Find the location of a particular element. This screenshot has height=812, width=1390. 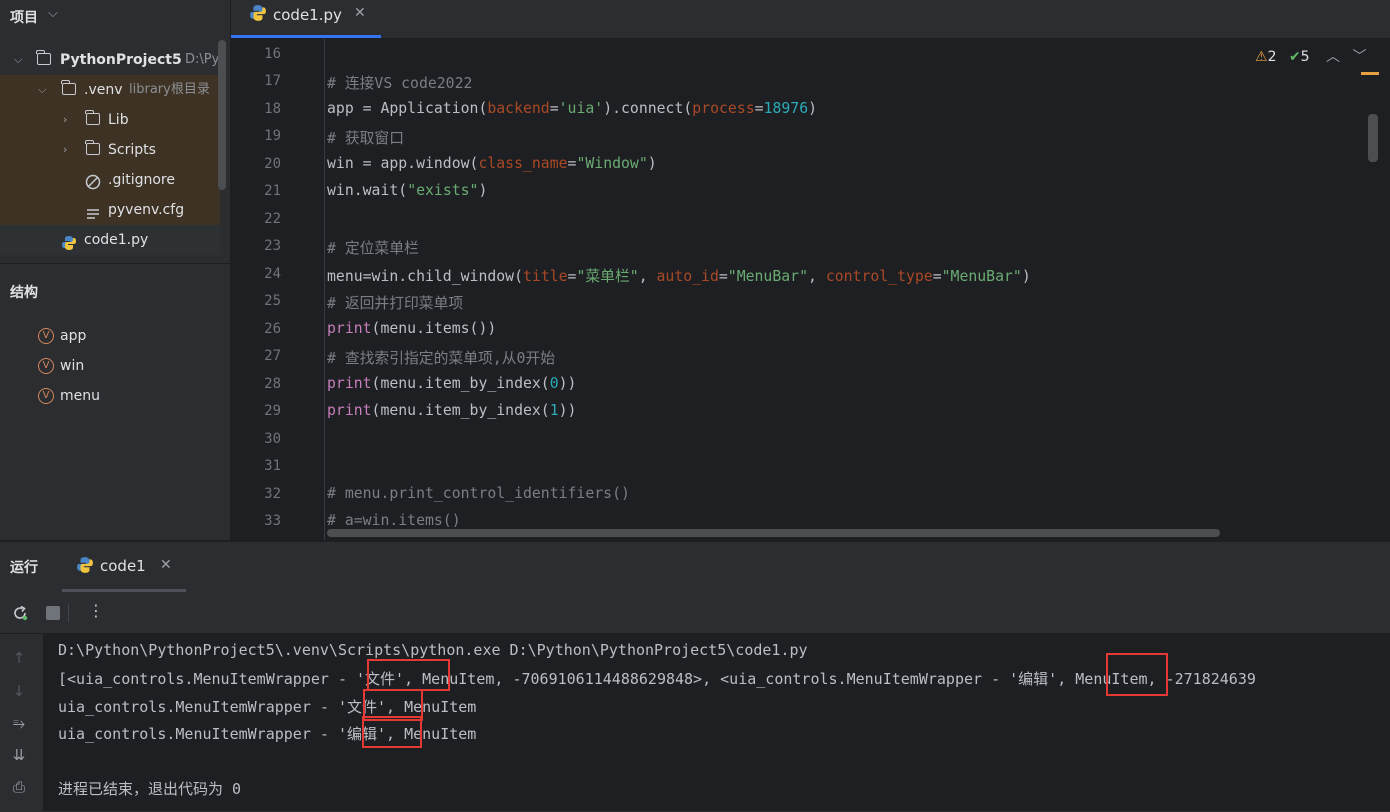

editor-tab-bar is located at coordinates (810, 19).